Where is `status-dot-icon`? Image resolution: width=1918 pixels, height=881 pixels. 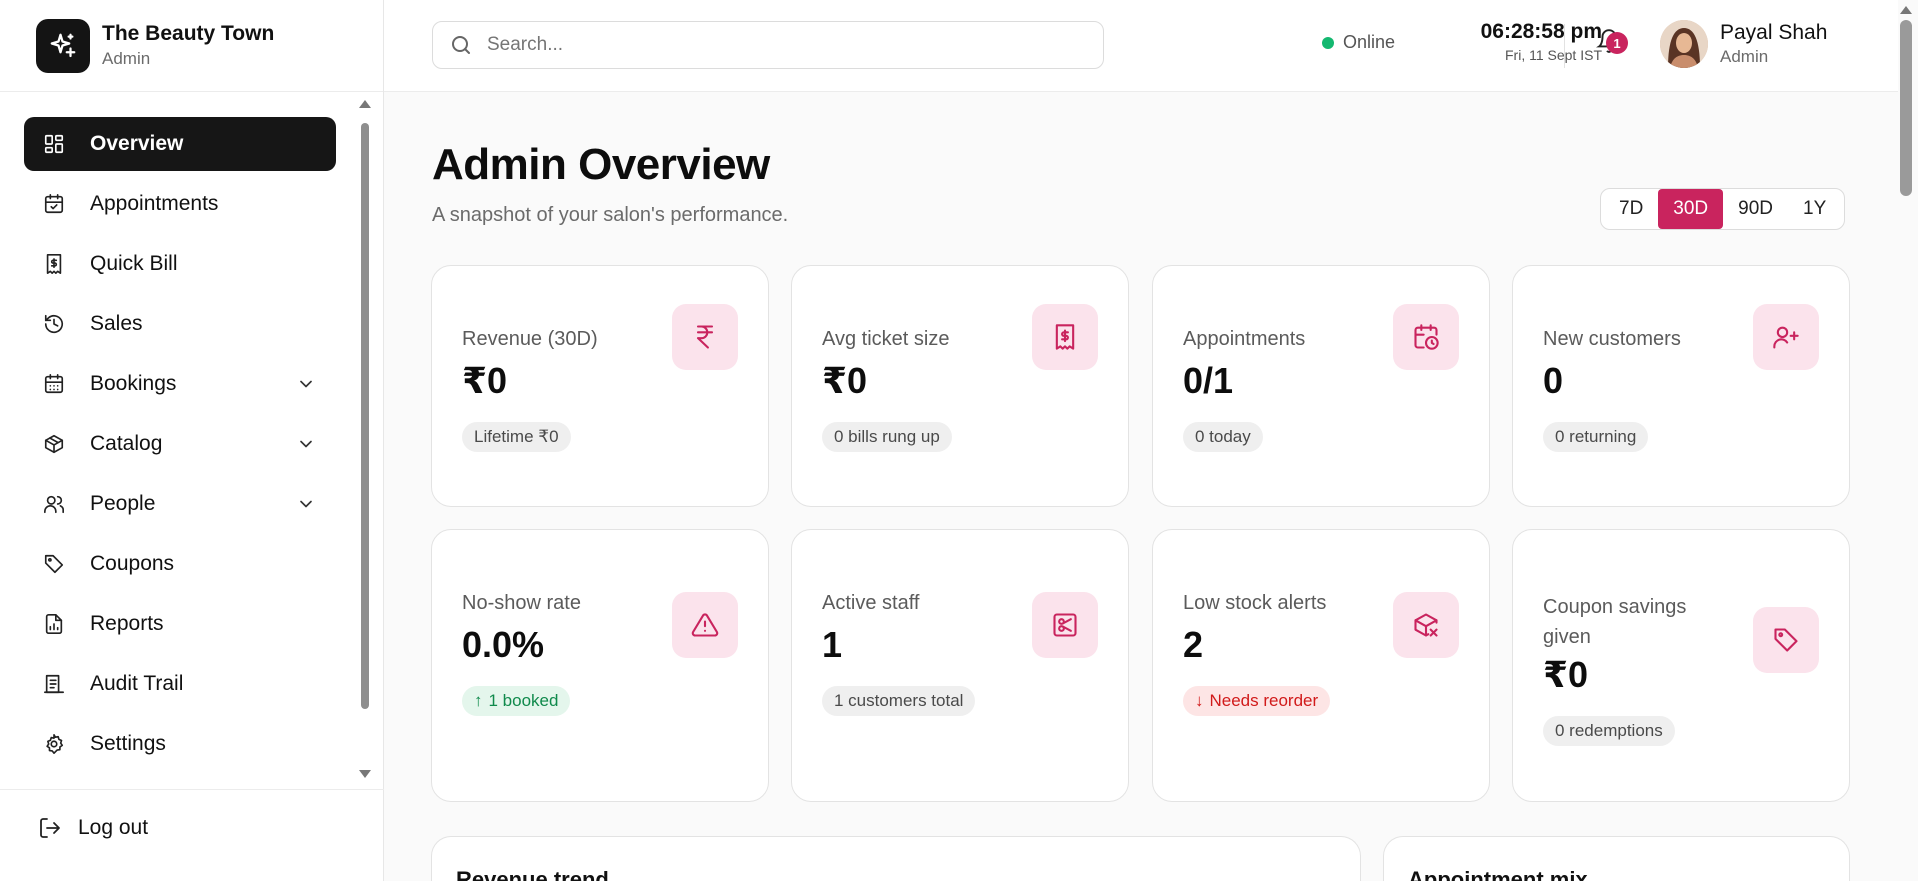
status-dot-icon is located at coordinates (1328, 42).